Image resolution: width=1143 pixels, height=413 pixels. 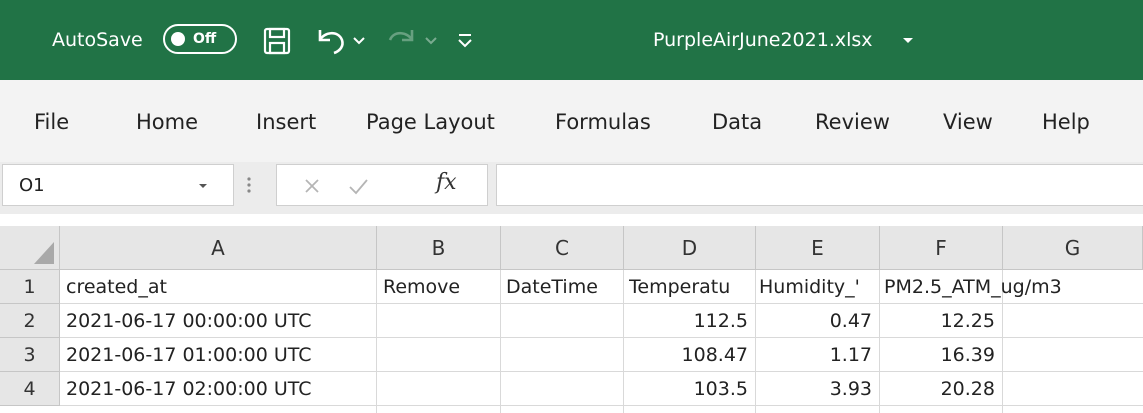 I want to click on column-header-d: D, so click(x=690, y=248).